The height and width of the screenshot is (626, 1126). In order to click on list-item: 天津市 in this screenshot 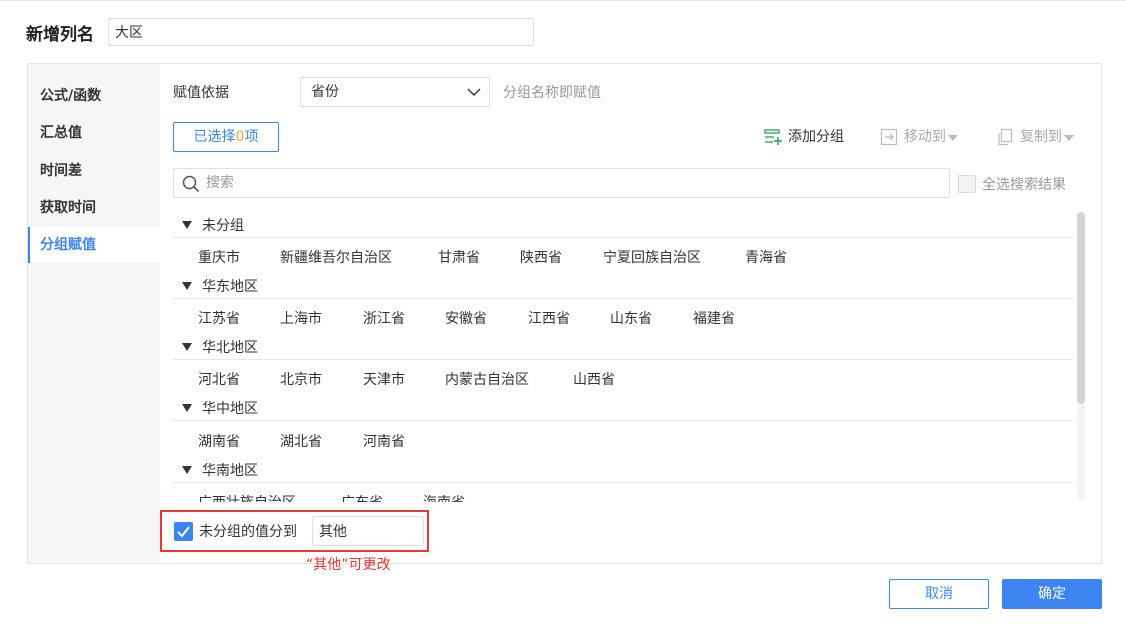, I will do `click(384, 379)`.